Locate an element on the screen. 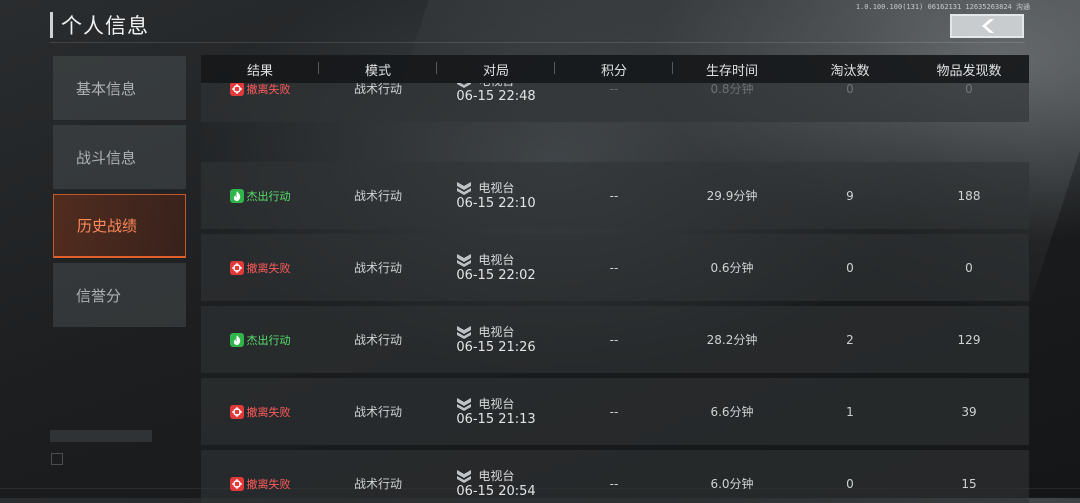  match-date: 06-15 22:02 is located at coordinates (496, 275).